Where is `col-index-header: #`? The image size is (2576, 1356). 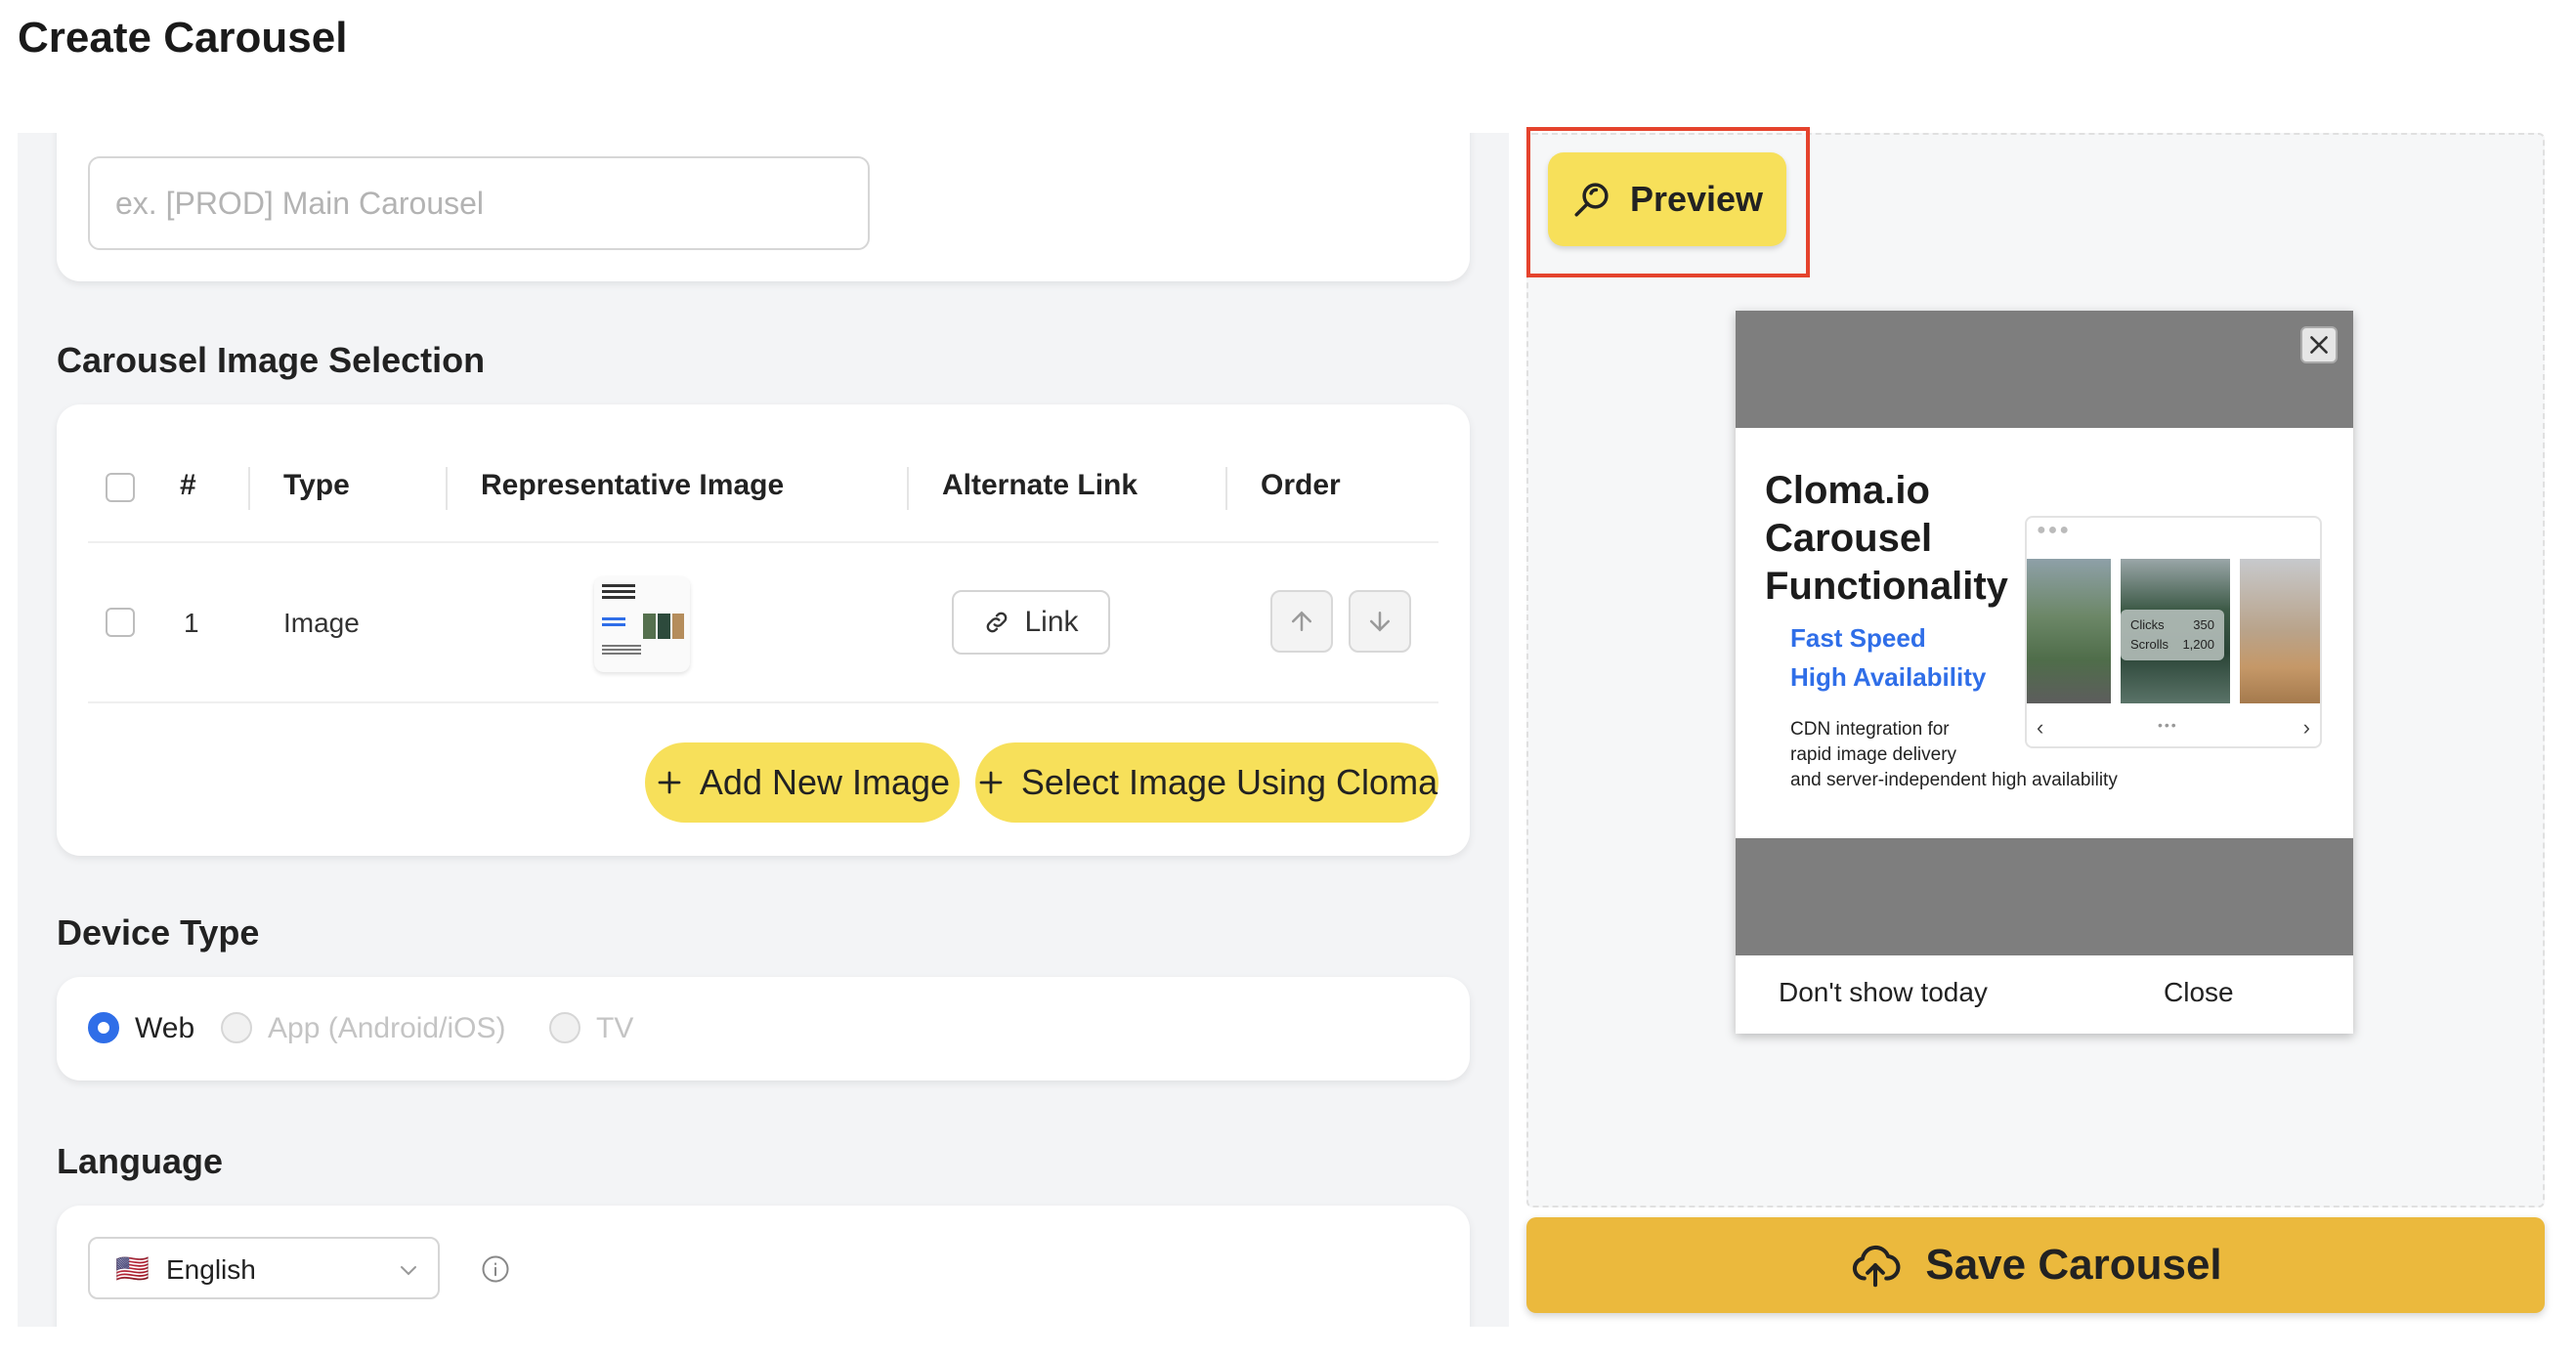
col-index-header: # is located at coordinates (188, 485).